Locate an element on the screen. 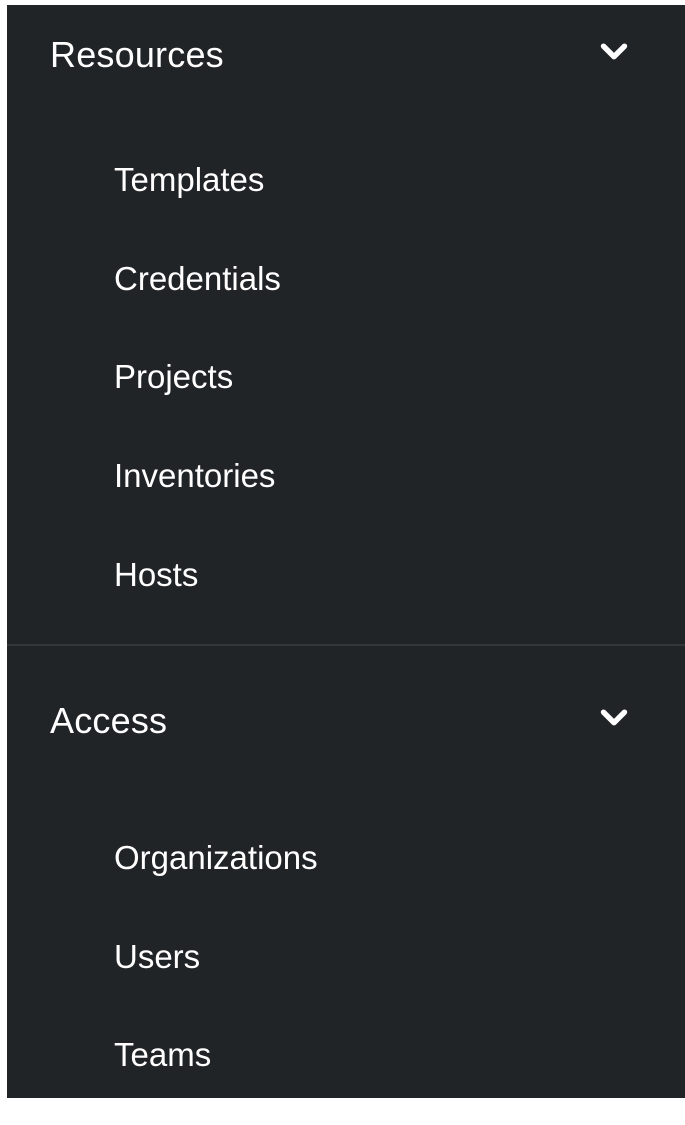 Image resolution: width=685 pixels, height=1125 pixels. nav-group-title: Resources is located at coordinates (137, 54).